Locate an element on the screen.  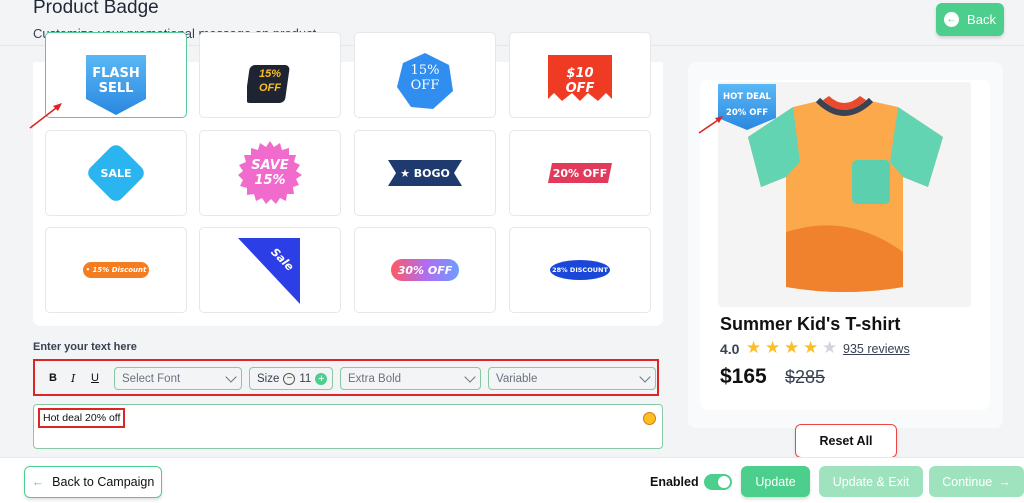
badge-option-save-15: SAVE 15% is located at coordinates (270, 173).